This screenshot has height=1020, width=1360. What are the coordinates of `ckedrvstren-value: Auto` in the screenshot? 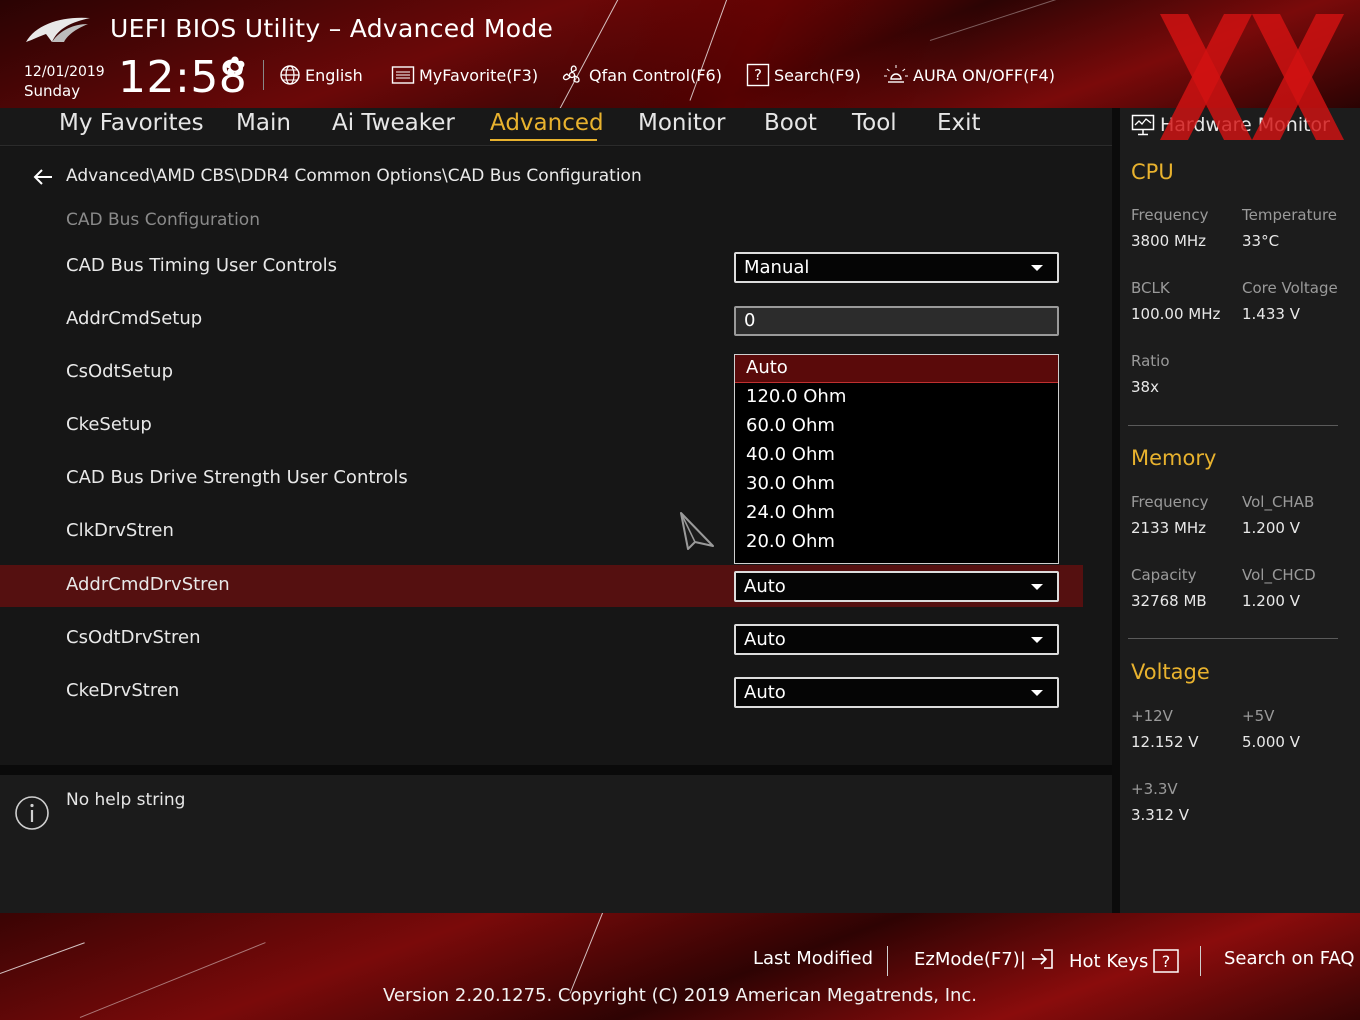 It's located at (765, 692).